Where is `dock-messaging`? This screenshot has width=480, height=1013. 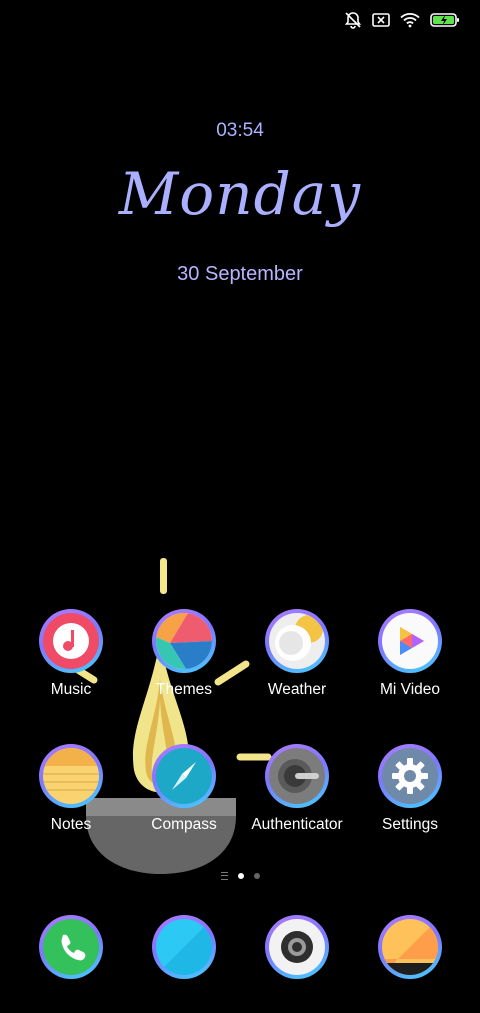 dock-messaging is located at coordinates (184, 947).